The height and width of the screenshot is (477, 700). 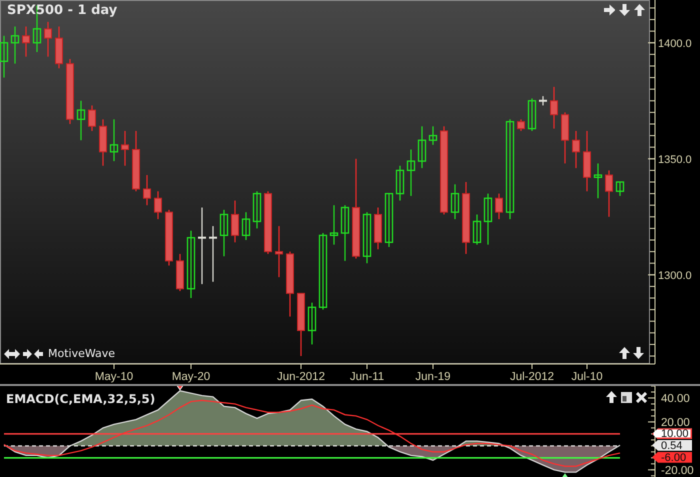 What do you see at coordinates (180, 388) in the screenshot?
I see `down-triangle-icon` at bounding box center [180, 388].